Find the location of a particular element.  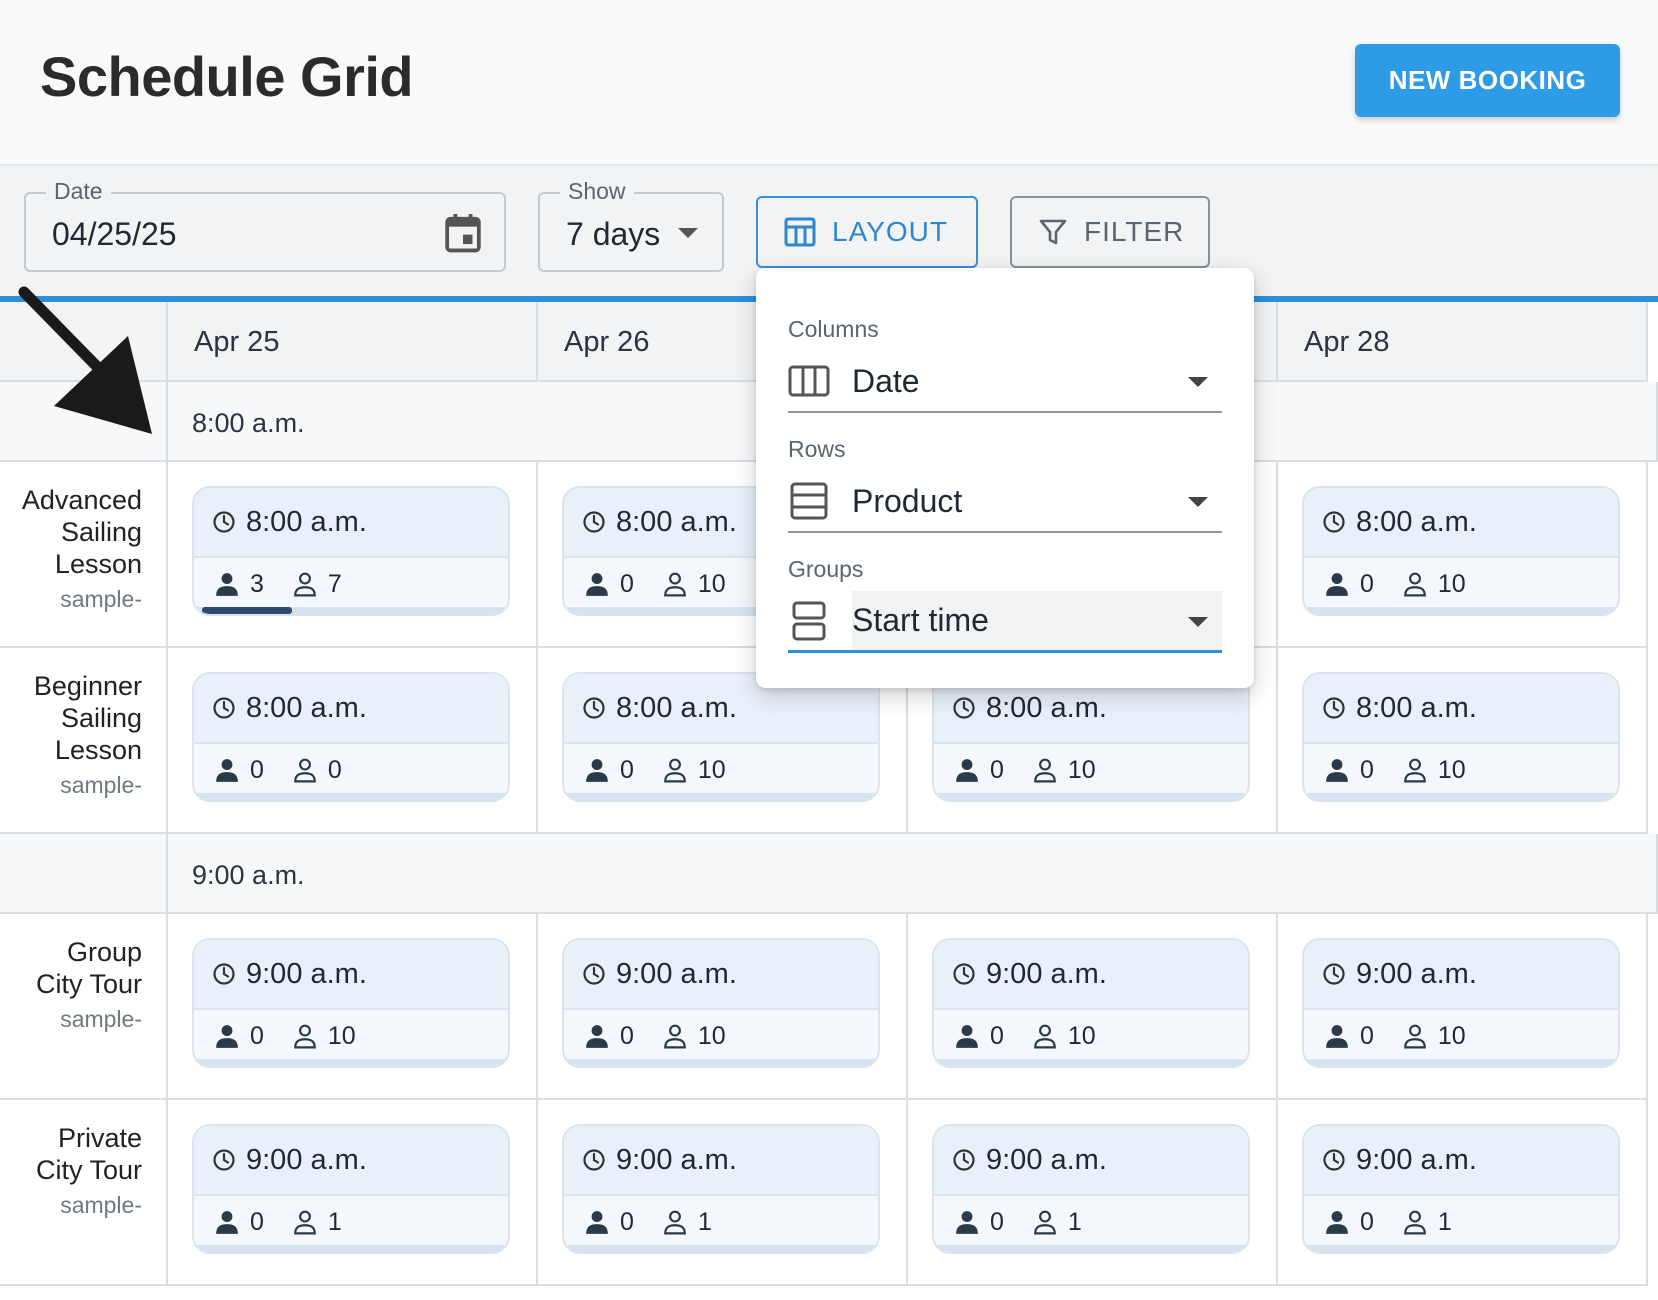

calendar-icon is located at coordinates (463, 233).